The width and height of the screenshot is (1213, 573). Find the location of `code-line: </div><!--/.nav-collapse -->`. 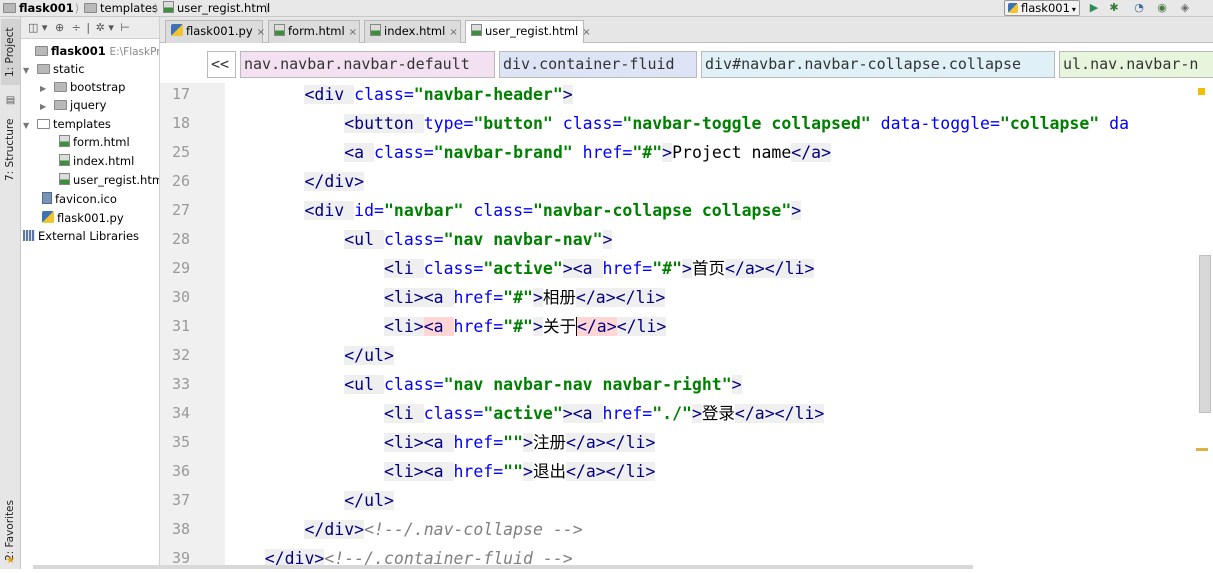

code-line: </div><!--/.nav-collapse --> is located at coordinates (404, 529).